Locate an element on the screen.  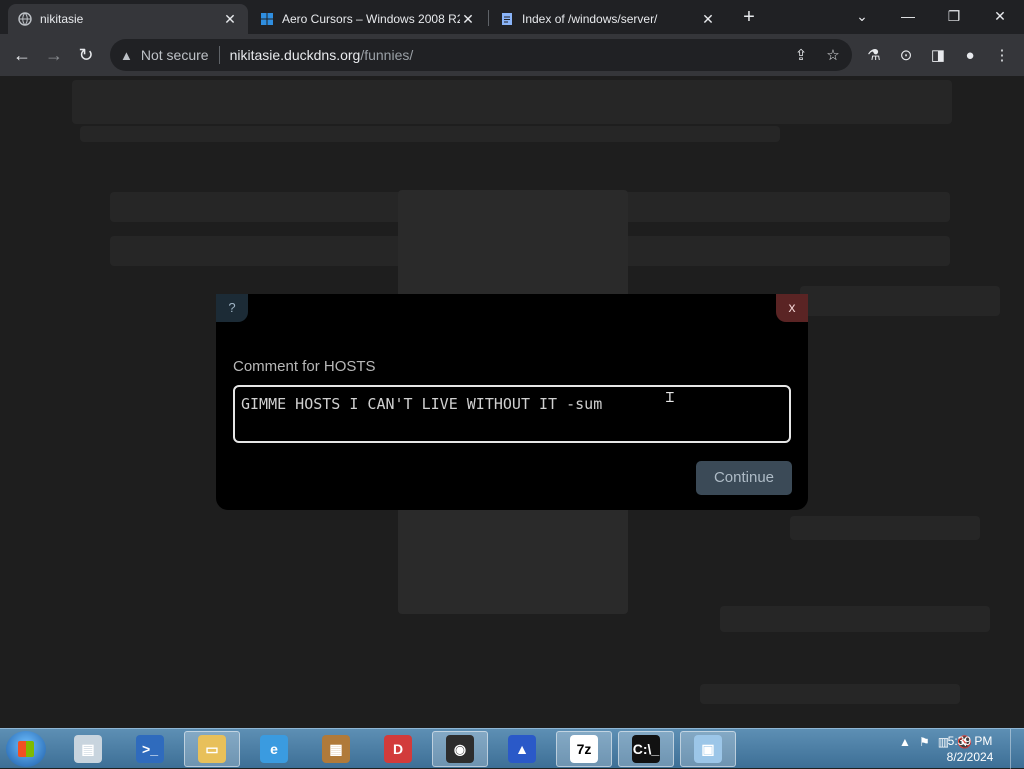
show-desktop-button is located at coordinates (1017, 749).